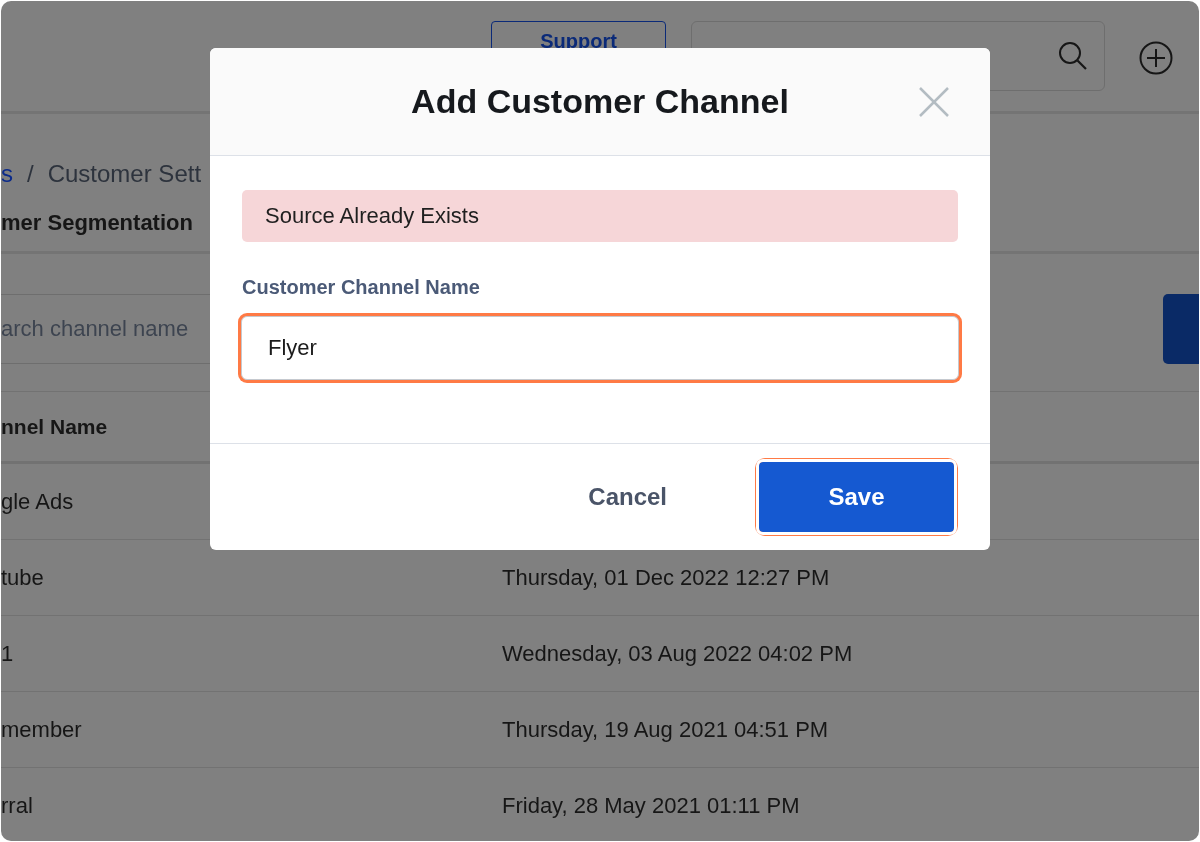 This screenshot has height=842, width=1200. What do you see at coordinates (600, 101) in the screenshot?
I see `dialog-title: Add Customer Channel` at bounding box center [600, 101].